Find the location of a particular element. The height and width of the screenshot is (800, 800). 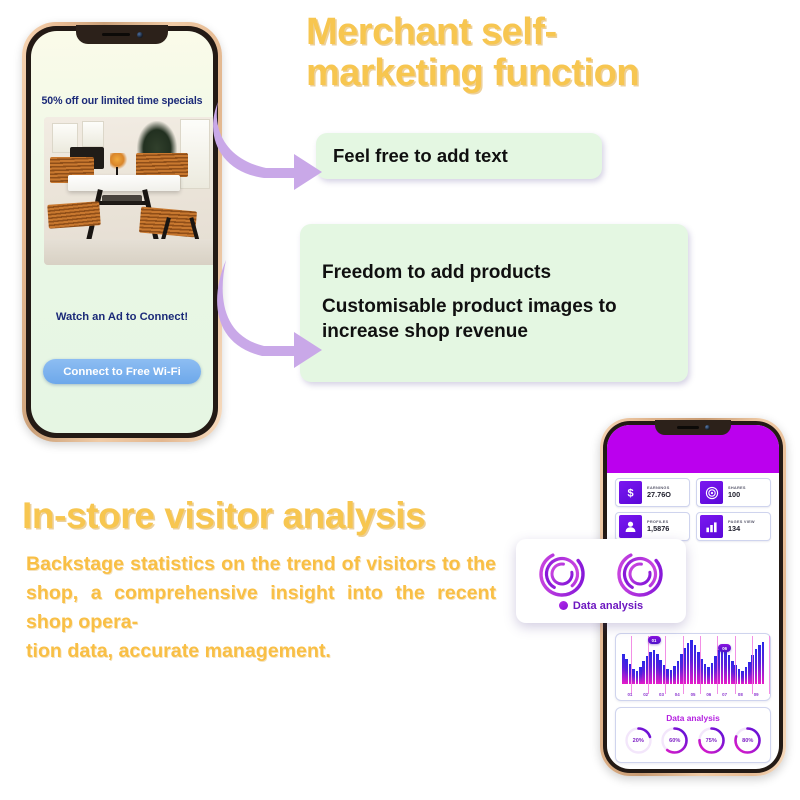

spiral-rings-group is located at coordinates (601, 574).